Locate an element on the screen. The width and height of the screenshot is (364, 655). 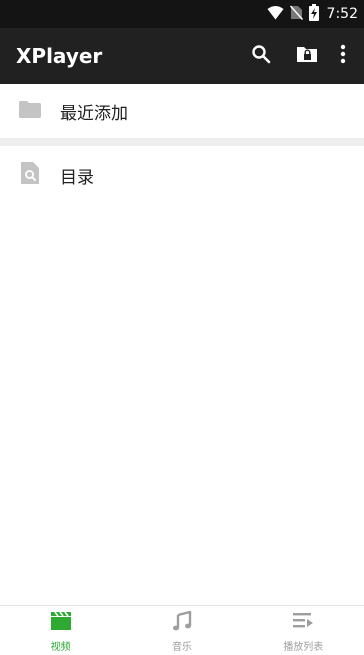
status-icons: 7:52 is located at coordinates (312, 14).